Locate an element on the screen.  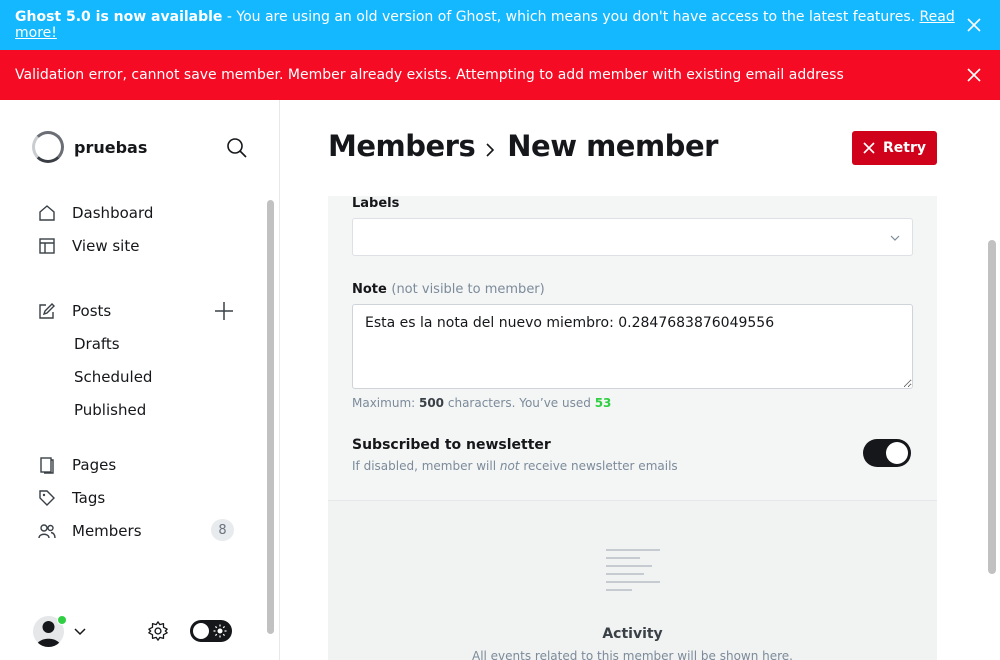
sidebar-item-label: Pages is located at coordinates (94, 465).